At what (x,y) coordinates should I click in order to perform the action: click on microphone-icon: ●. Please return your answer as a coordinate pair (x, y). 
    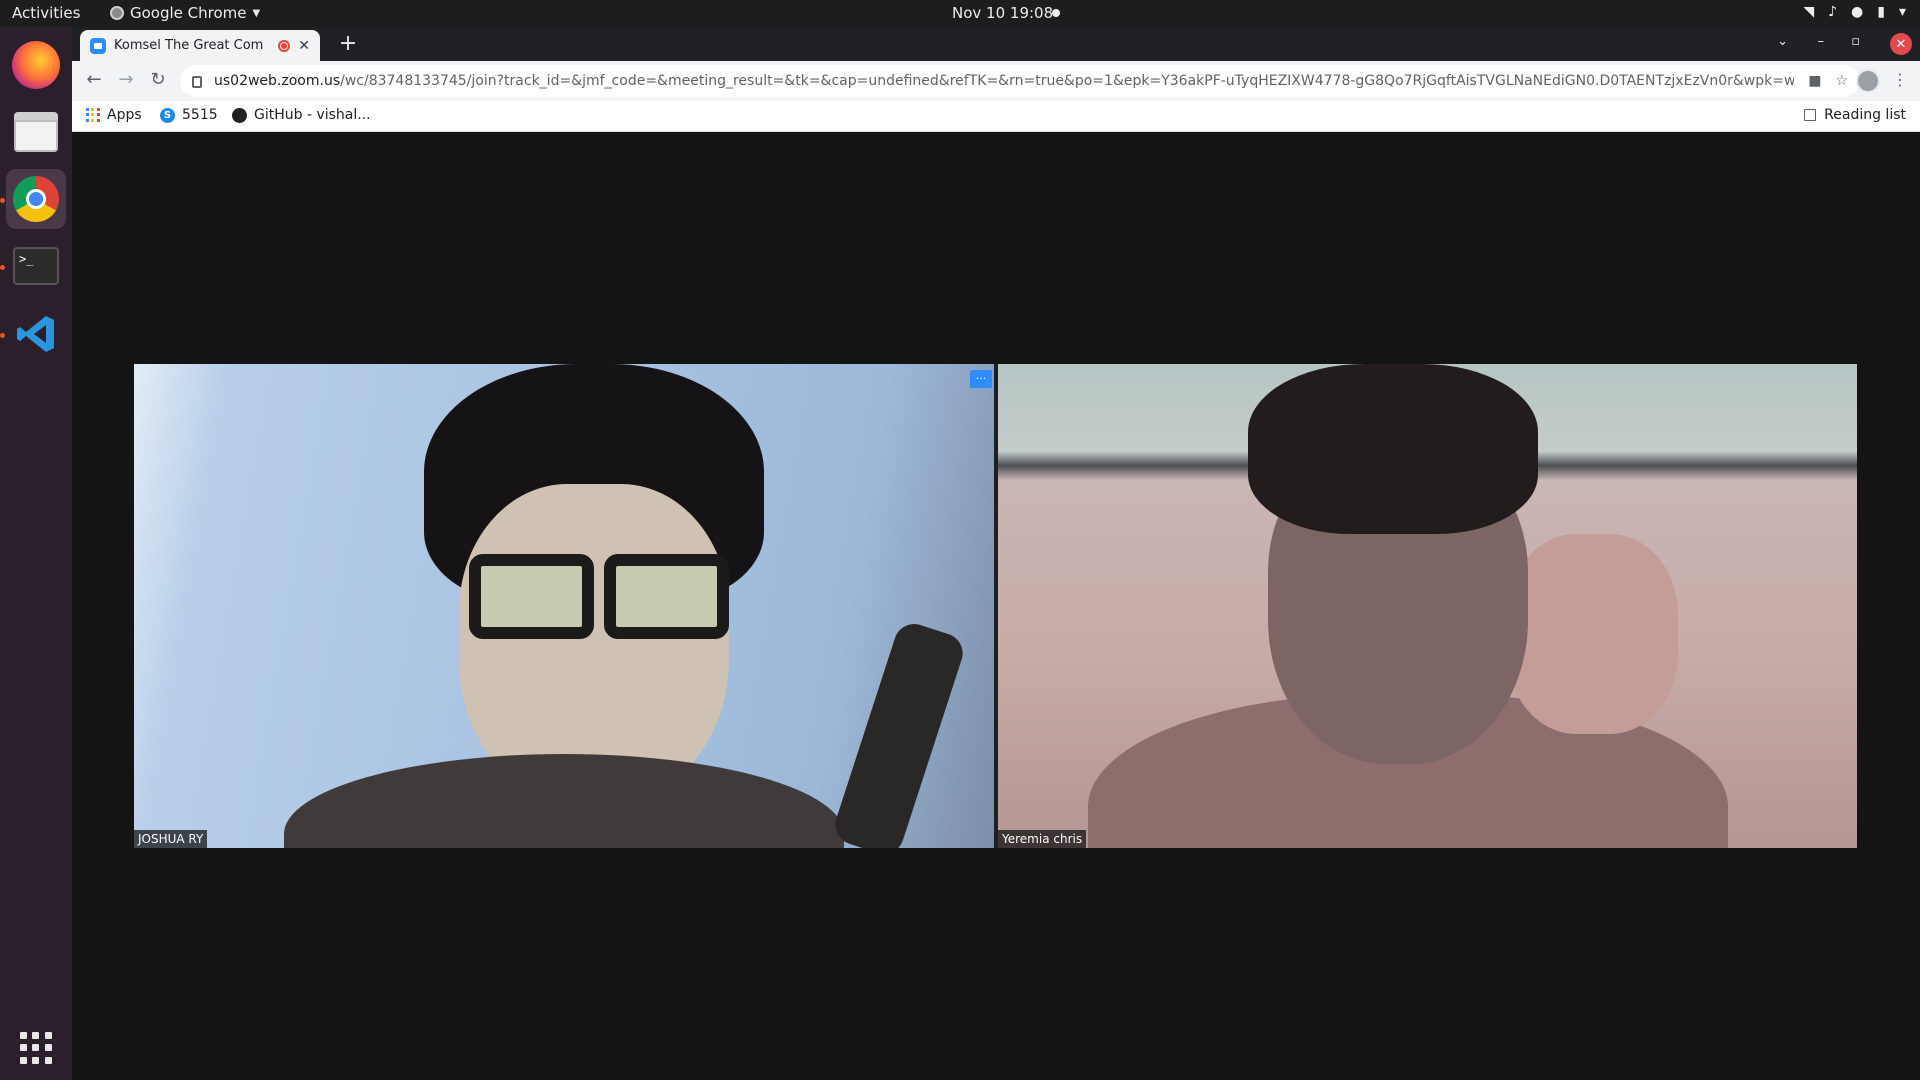
    Looking at the image, I should click on (1857, 12).